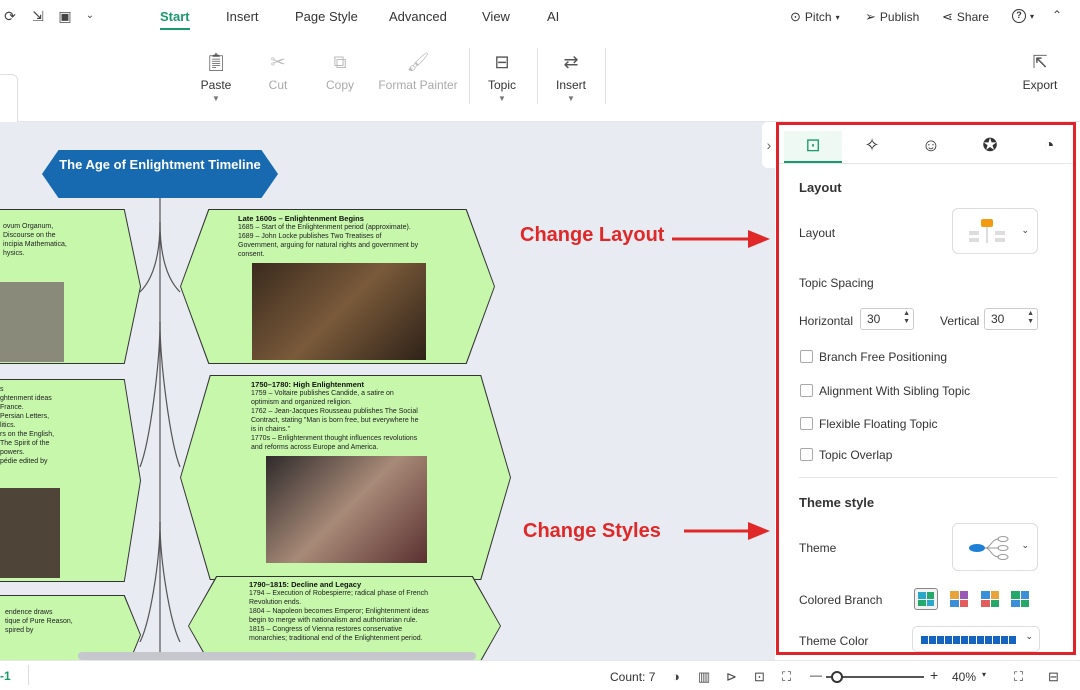 The image size is (1080, 690). What do you see at coordinates (24, 461) in the screenshot?
I see `topic-line: pédie edited by` at bounding box center [24, 461].